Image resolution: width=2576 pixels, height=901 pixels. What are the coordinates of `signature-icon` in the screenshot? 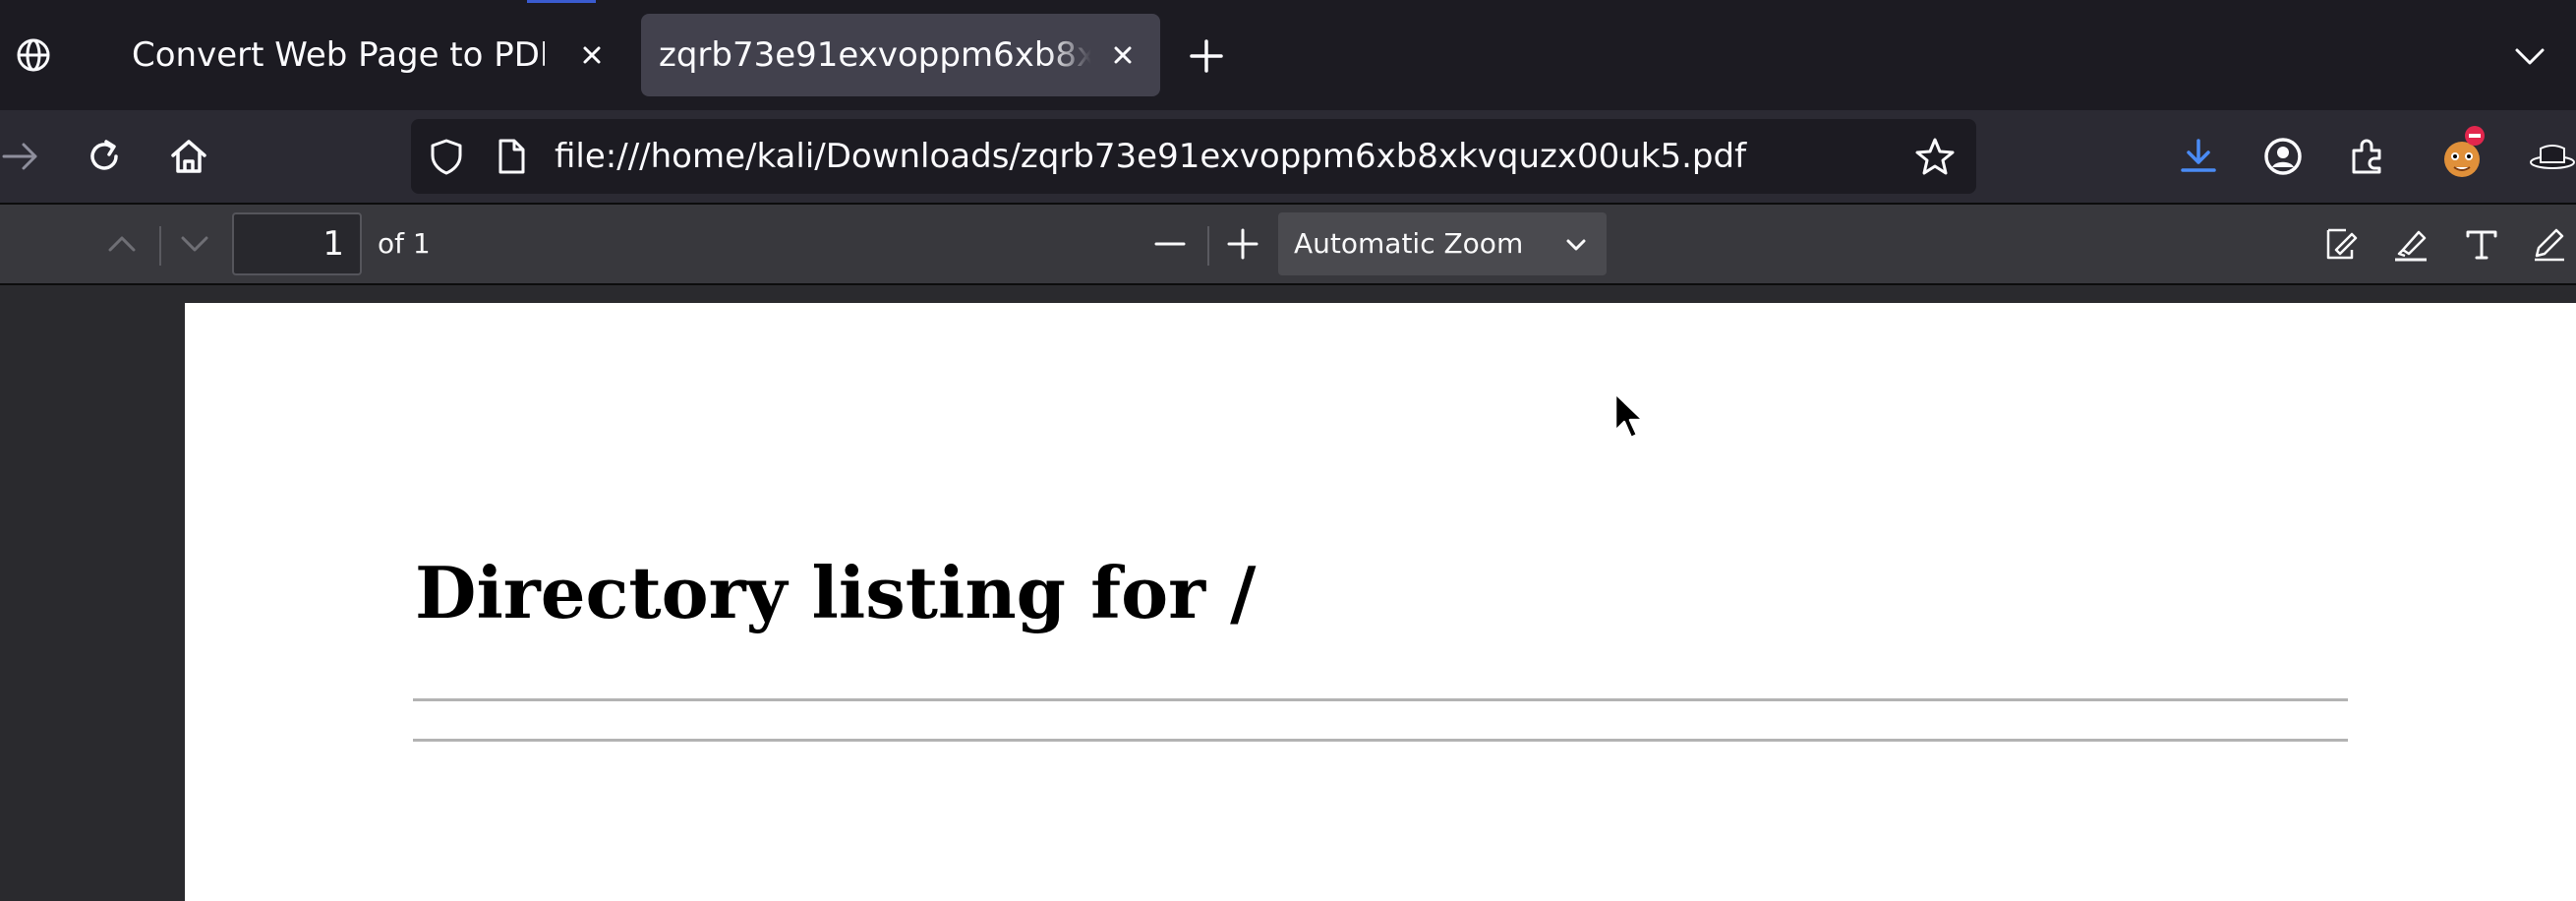 It's located at (2342, 244).